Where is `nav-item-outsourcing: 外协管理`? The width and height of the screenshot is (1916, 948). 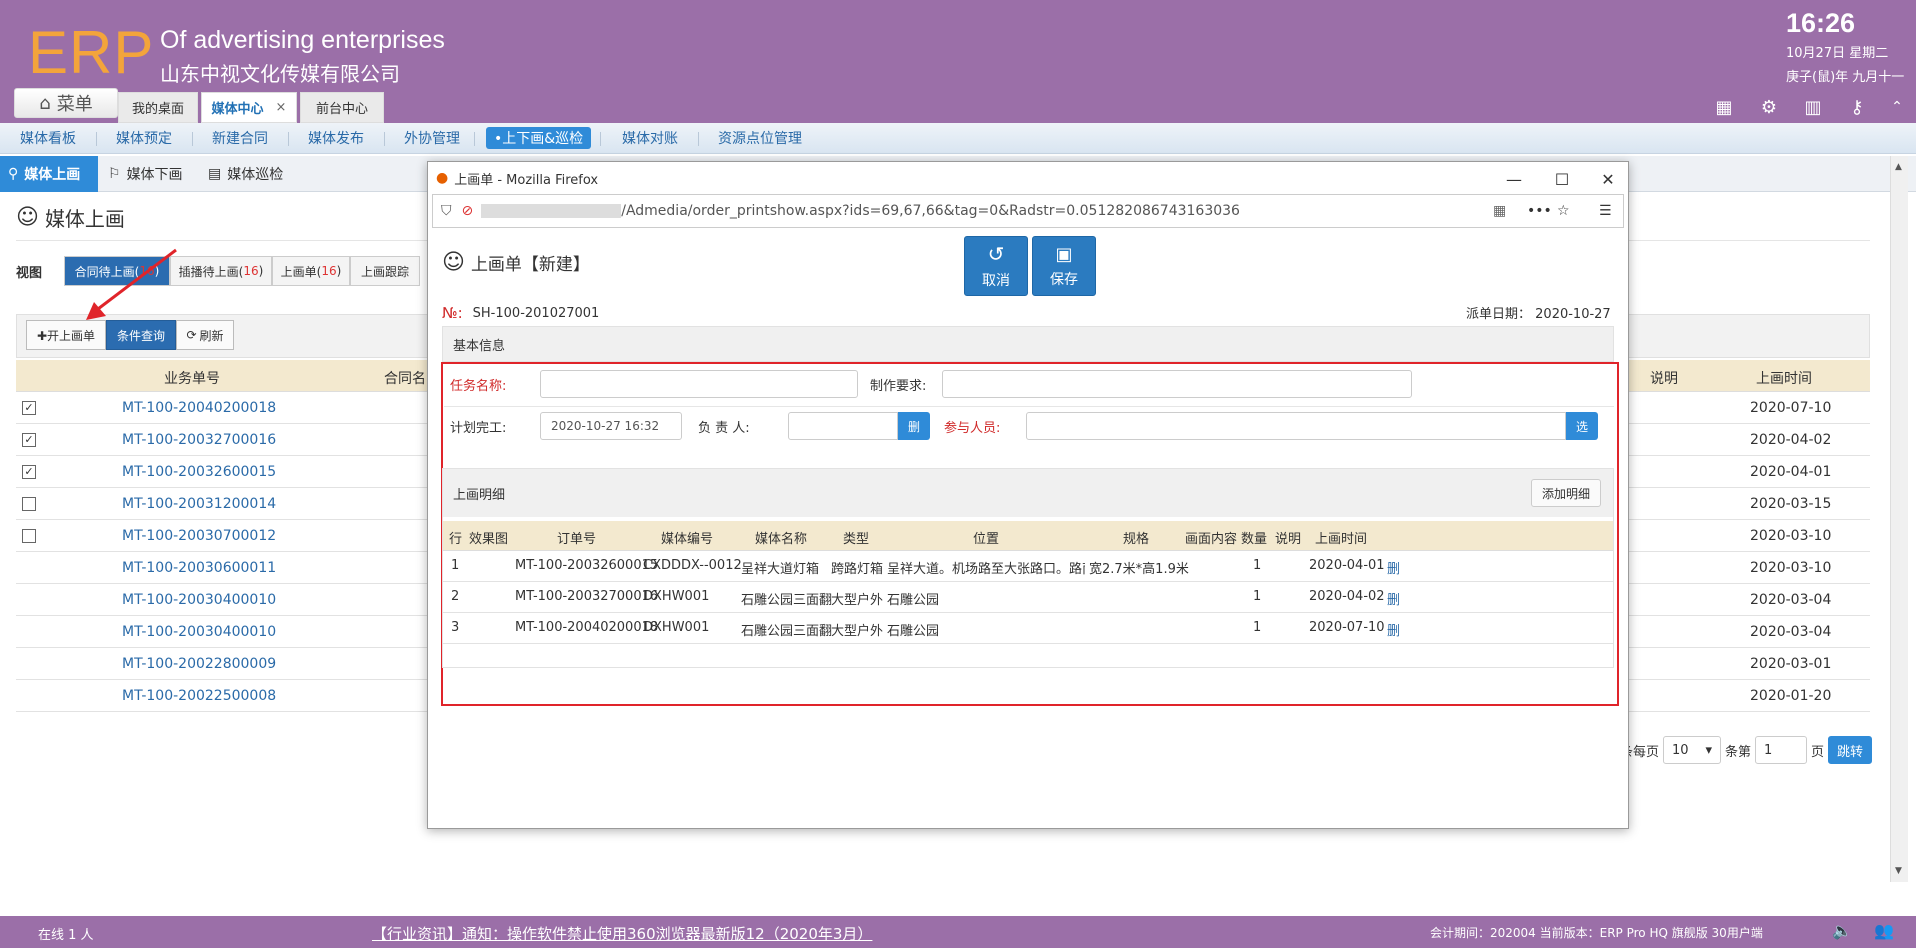
nav-item-outsourcing: 外协管理 is located at coordinates (432, 138).